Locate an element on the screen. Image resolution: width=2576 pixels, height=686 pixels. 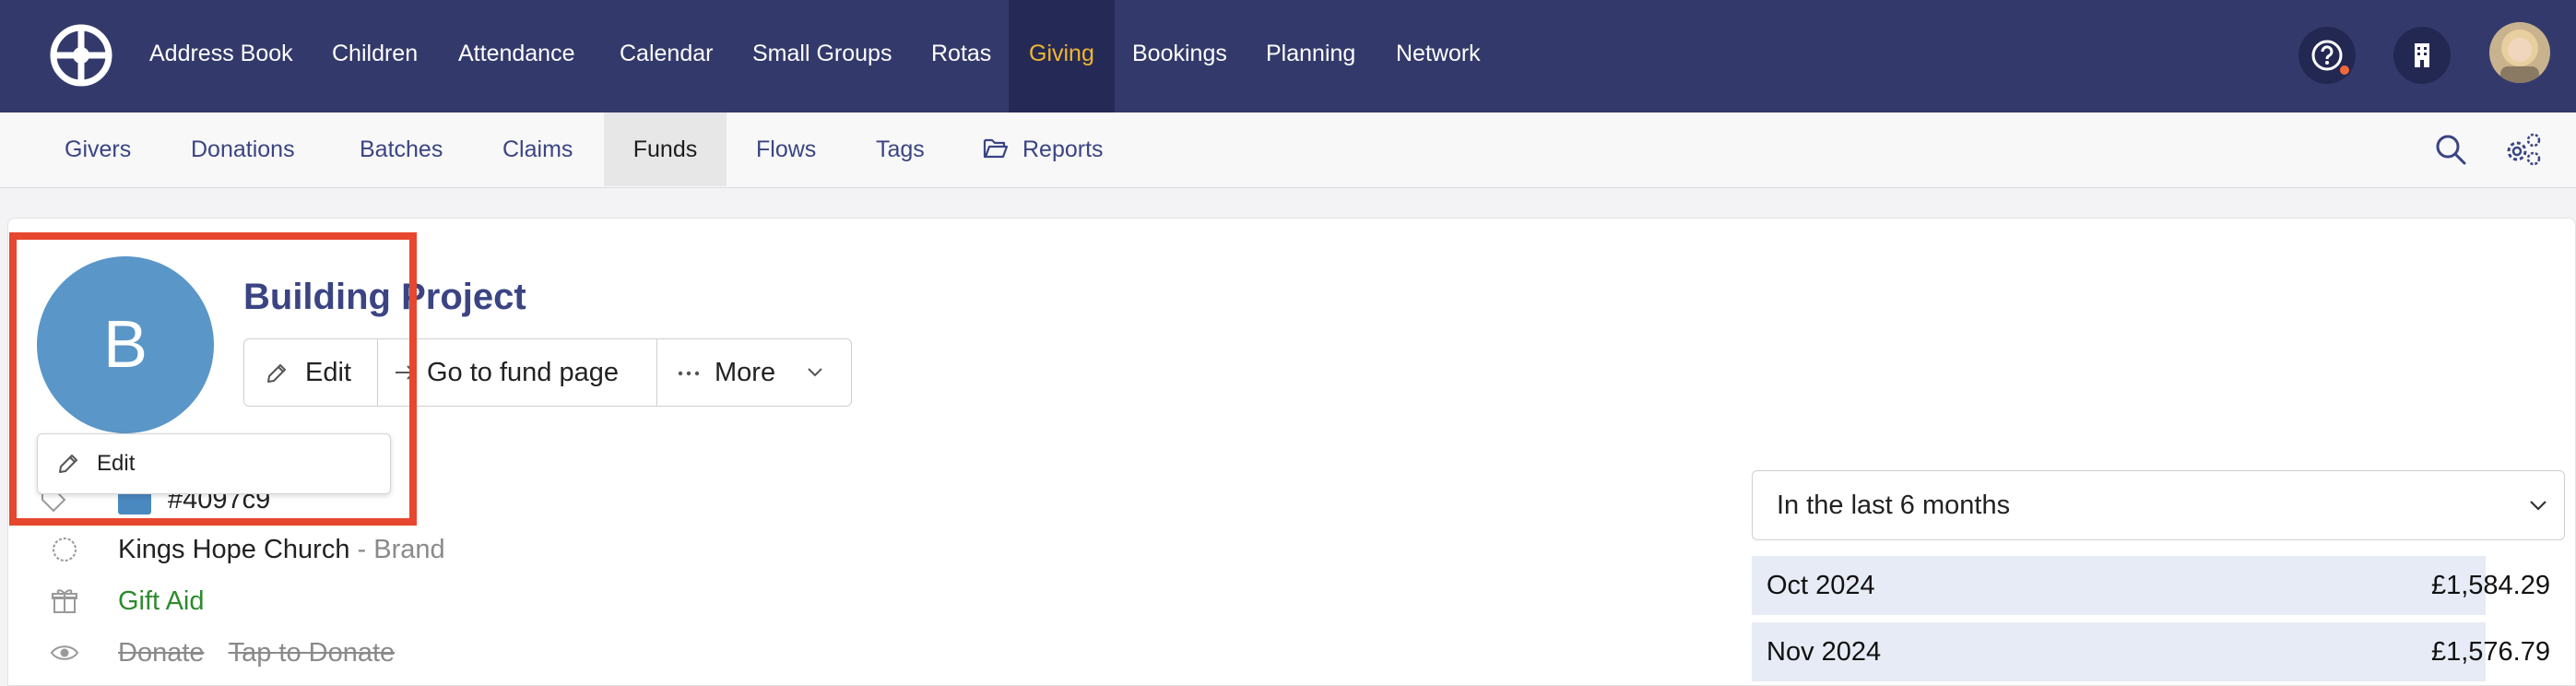
settings-gears-icon is located at coordinates (2523, 149).